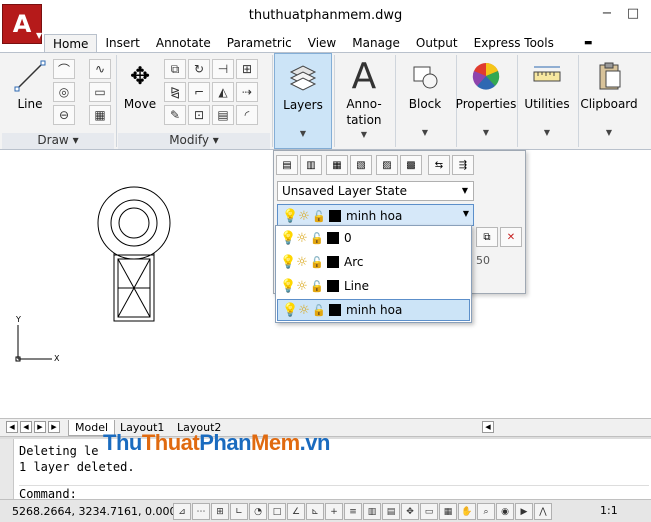  Describe the element at coordinates (100, 115) in the screenshot. I see `hatch-icon: ▦` at that location.